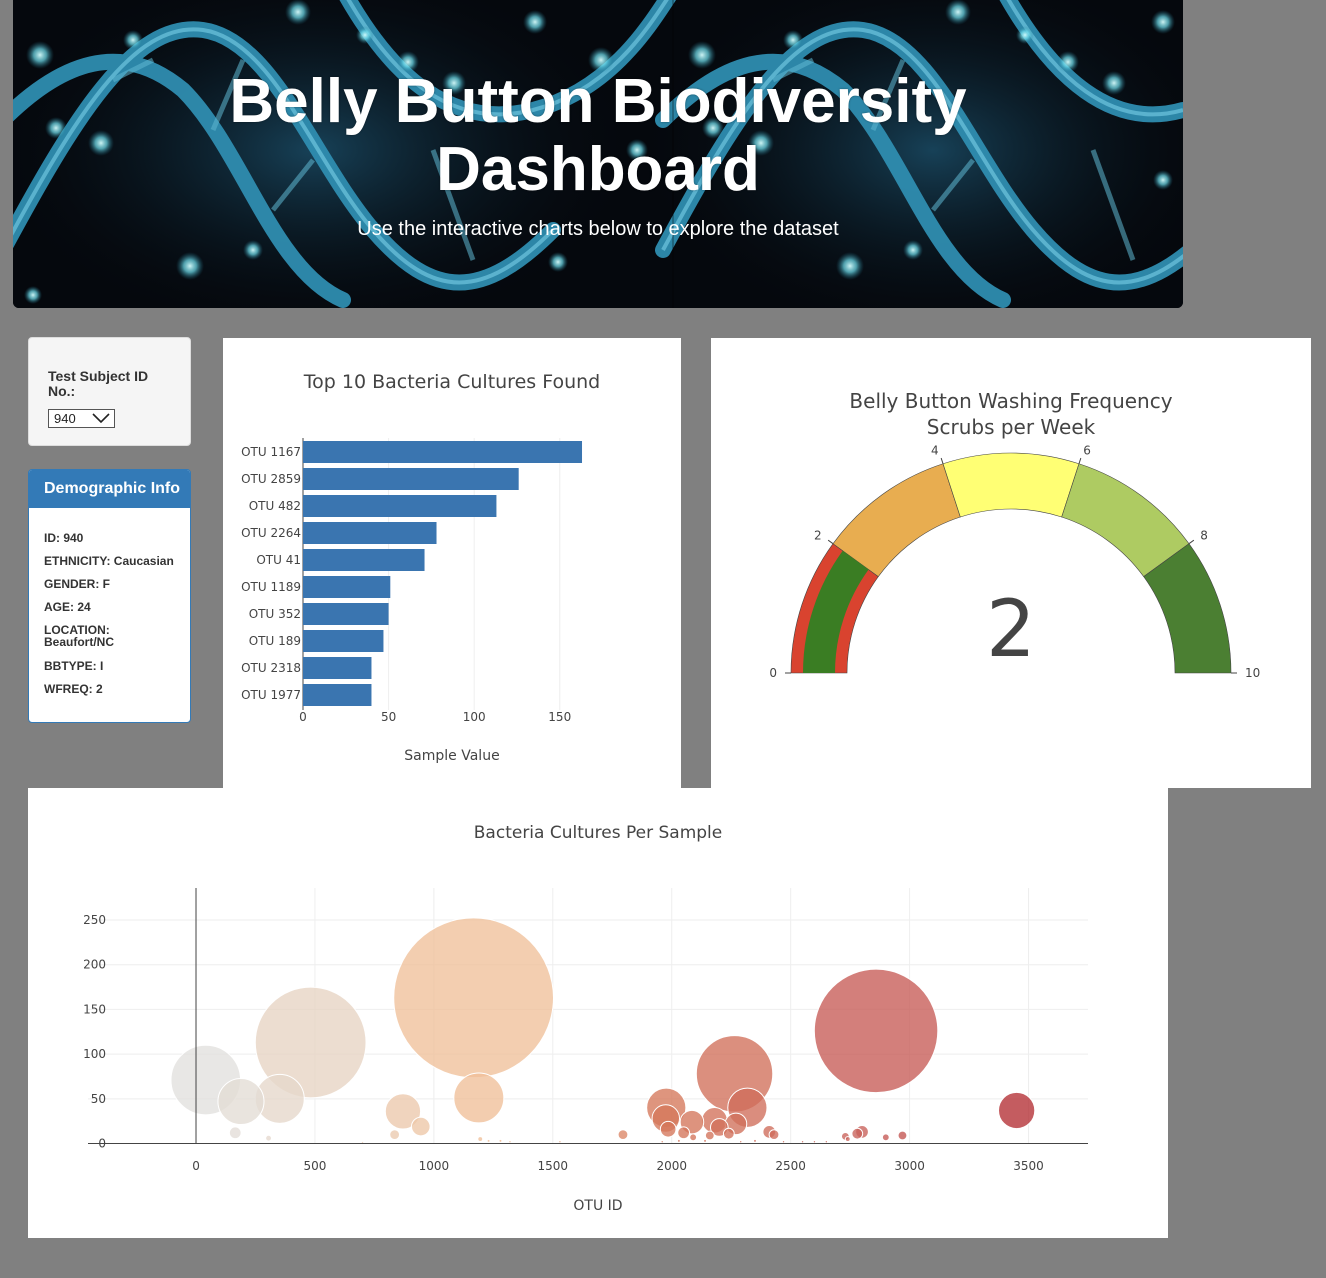 The image size is (1326, 1278). Describe the element at coordinates (278, 560) in the screenshot. I see `bar-category-label: OTU 41` at that location.